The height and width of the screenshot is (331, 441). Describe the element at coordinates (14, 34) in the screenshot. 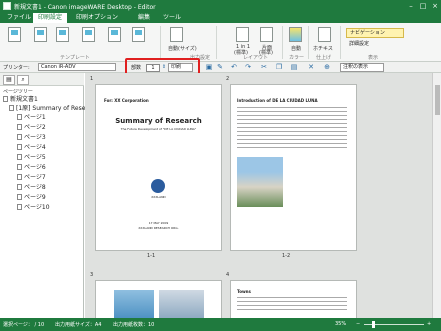

I see `template-1-icon` at that location.